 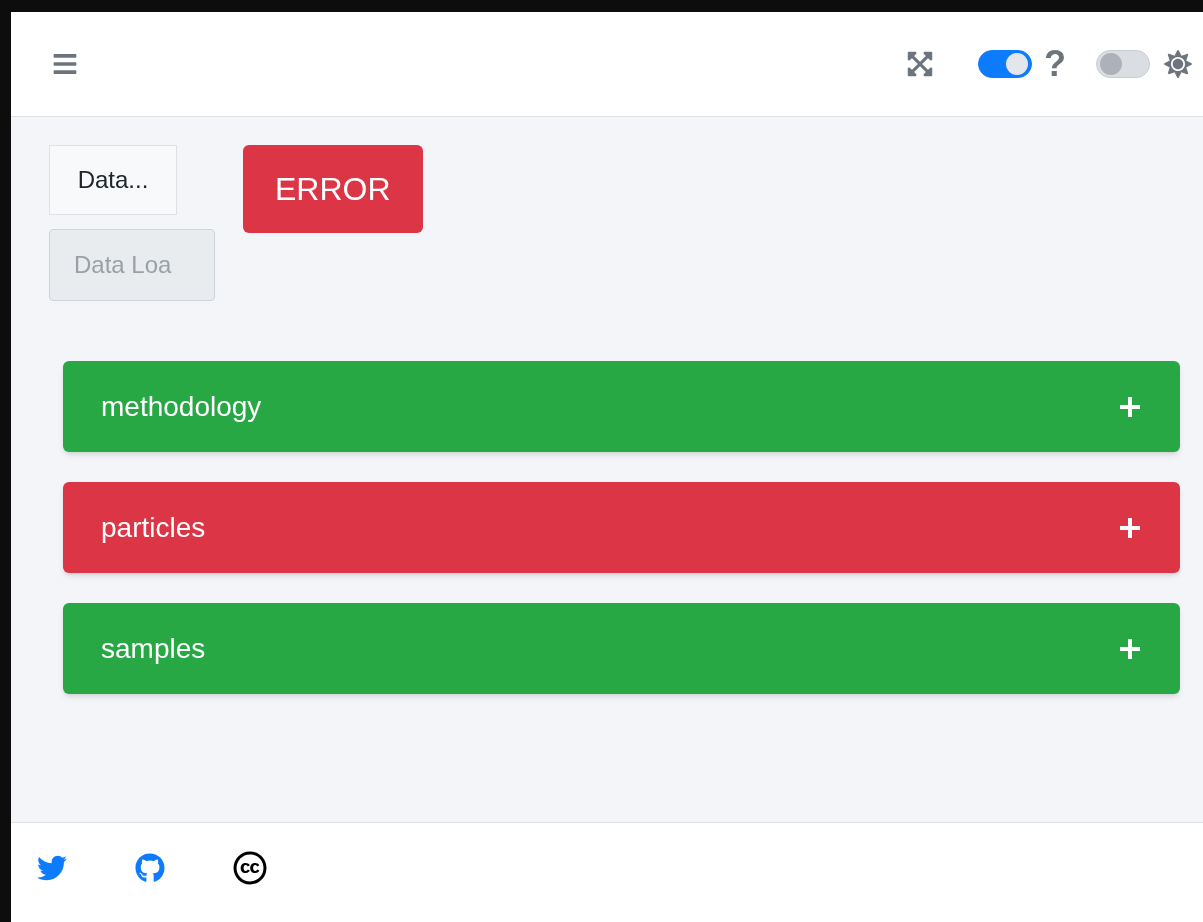 I want to click on fullscreen-icon, so click(x=920, y=64).